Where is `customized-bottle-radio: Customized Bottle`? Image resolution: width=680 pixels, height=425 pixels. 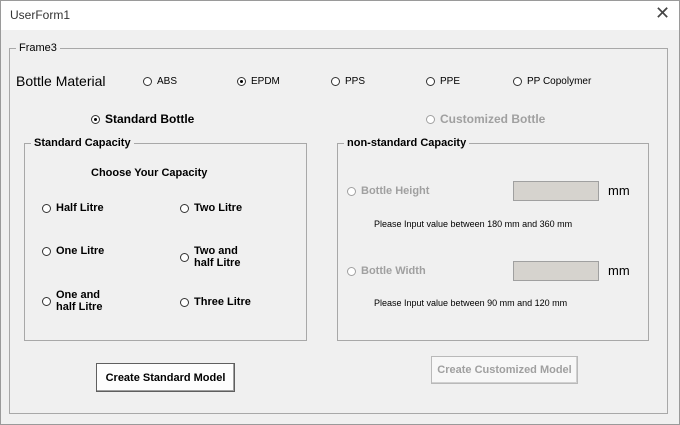
customized-bottle-radio: Customized Bottle is located at coordinates (485, 119).